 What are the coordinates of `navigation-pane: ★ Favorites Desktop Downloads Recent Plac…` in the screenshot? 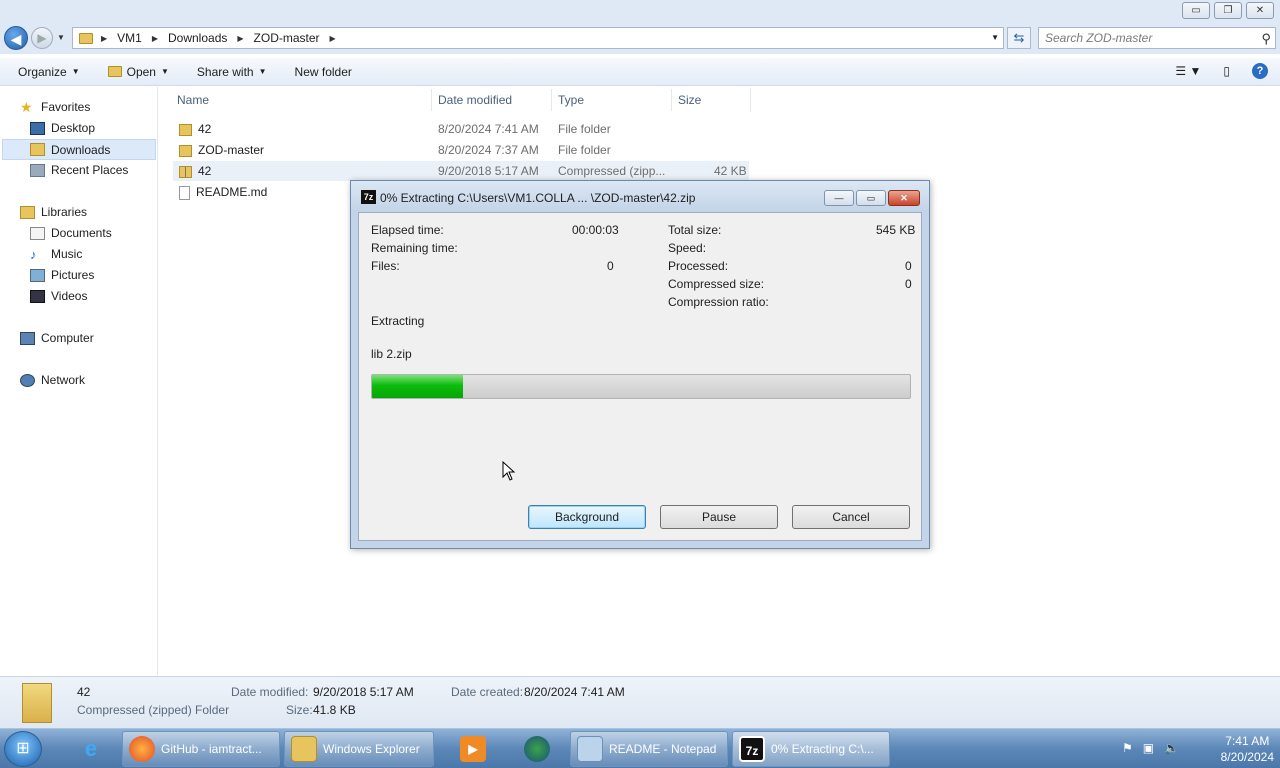 It's located at (79, 381).